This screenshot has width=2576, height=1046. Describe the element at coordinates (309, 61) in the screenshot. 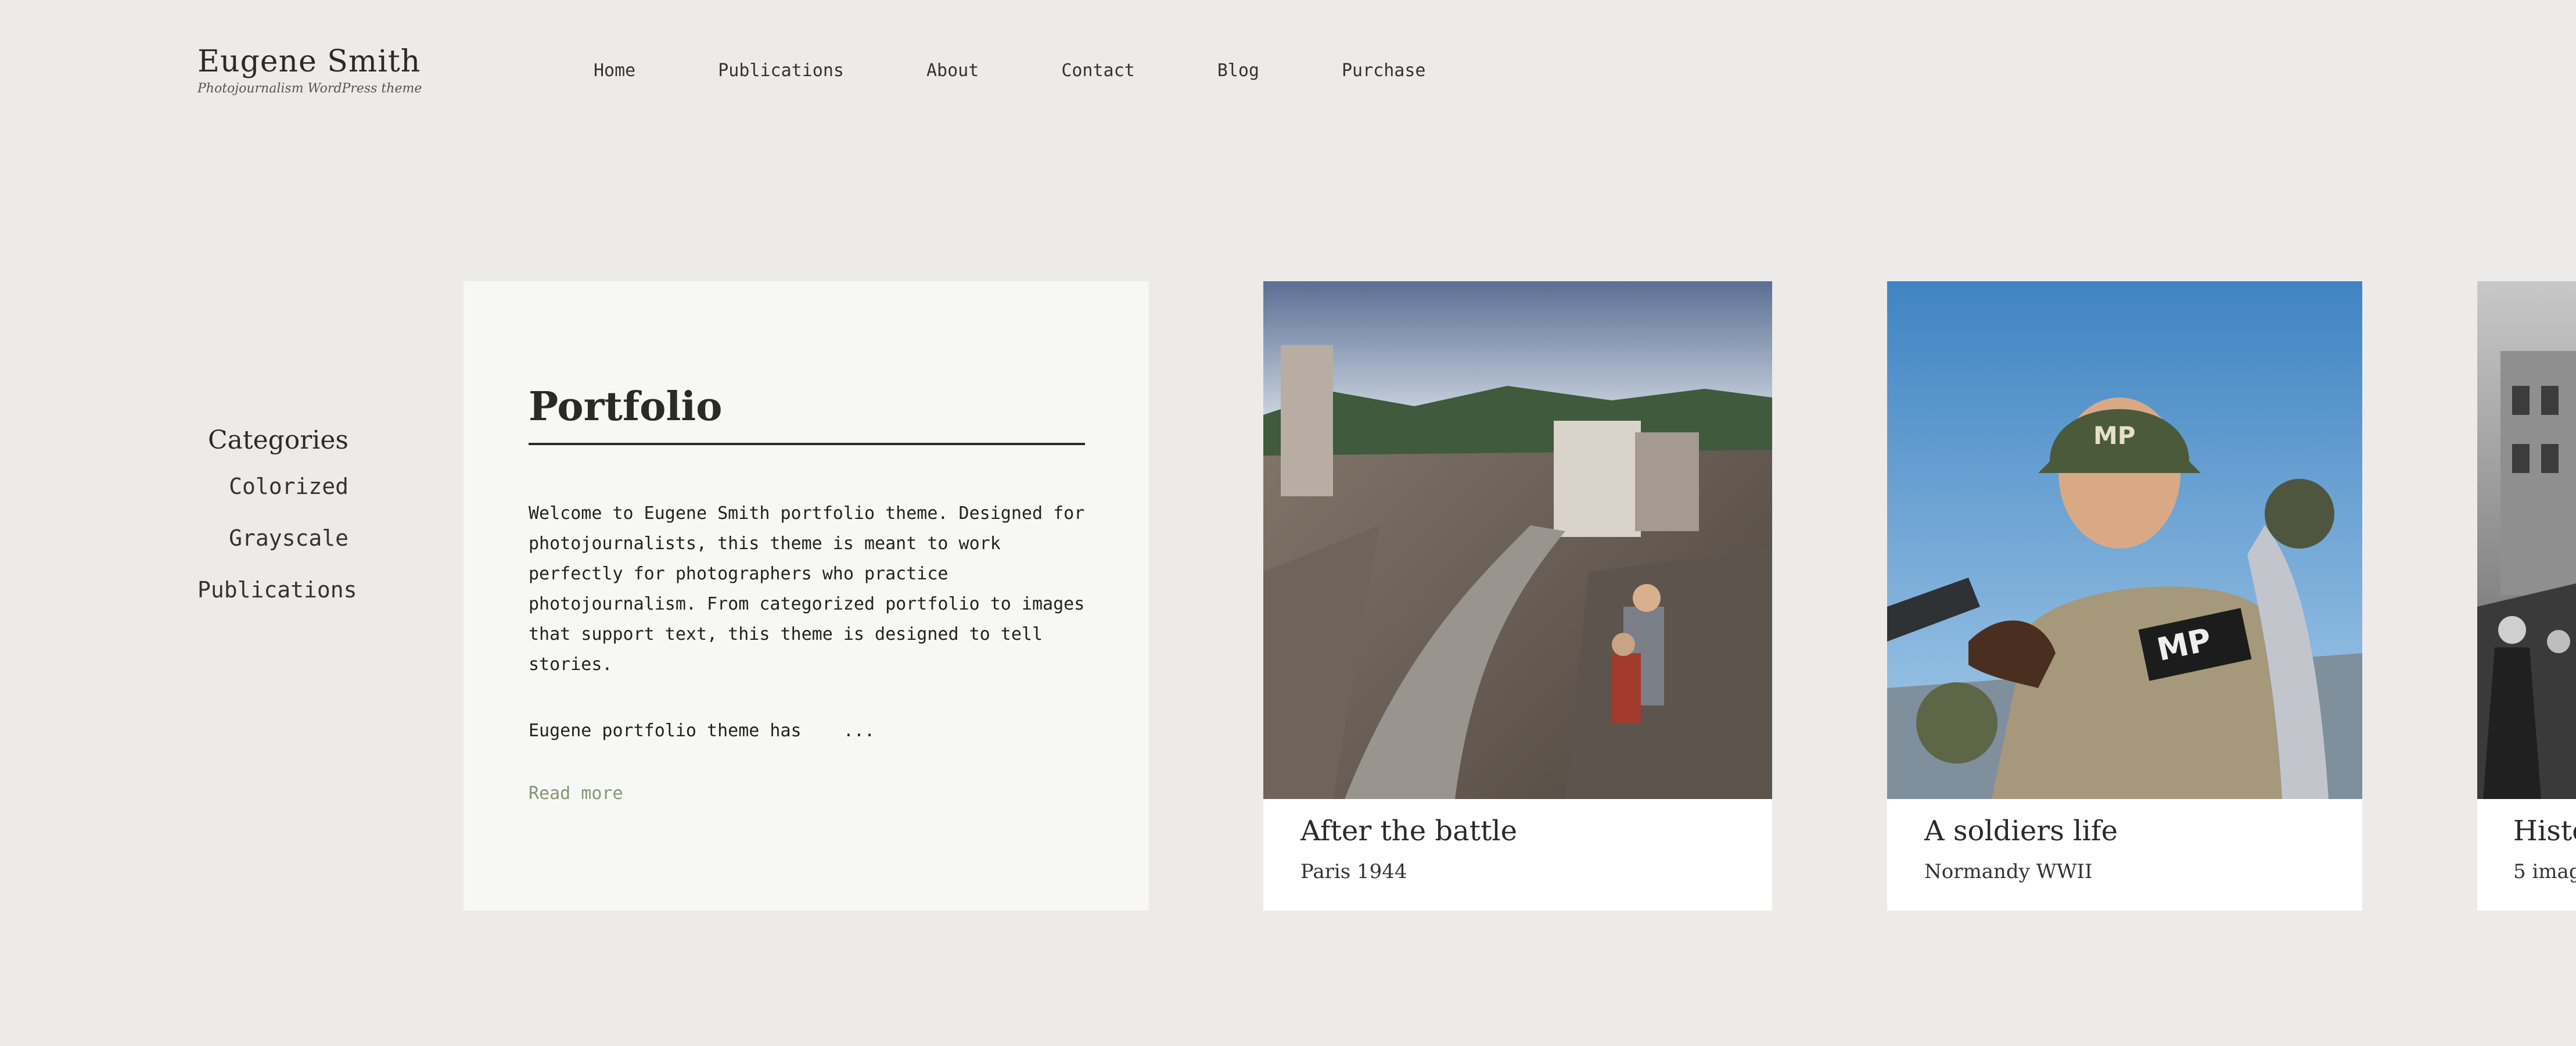

I see `site-title: Eugene Smith` at that location.